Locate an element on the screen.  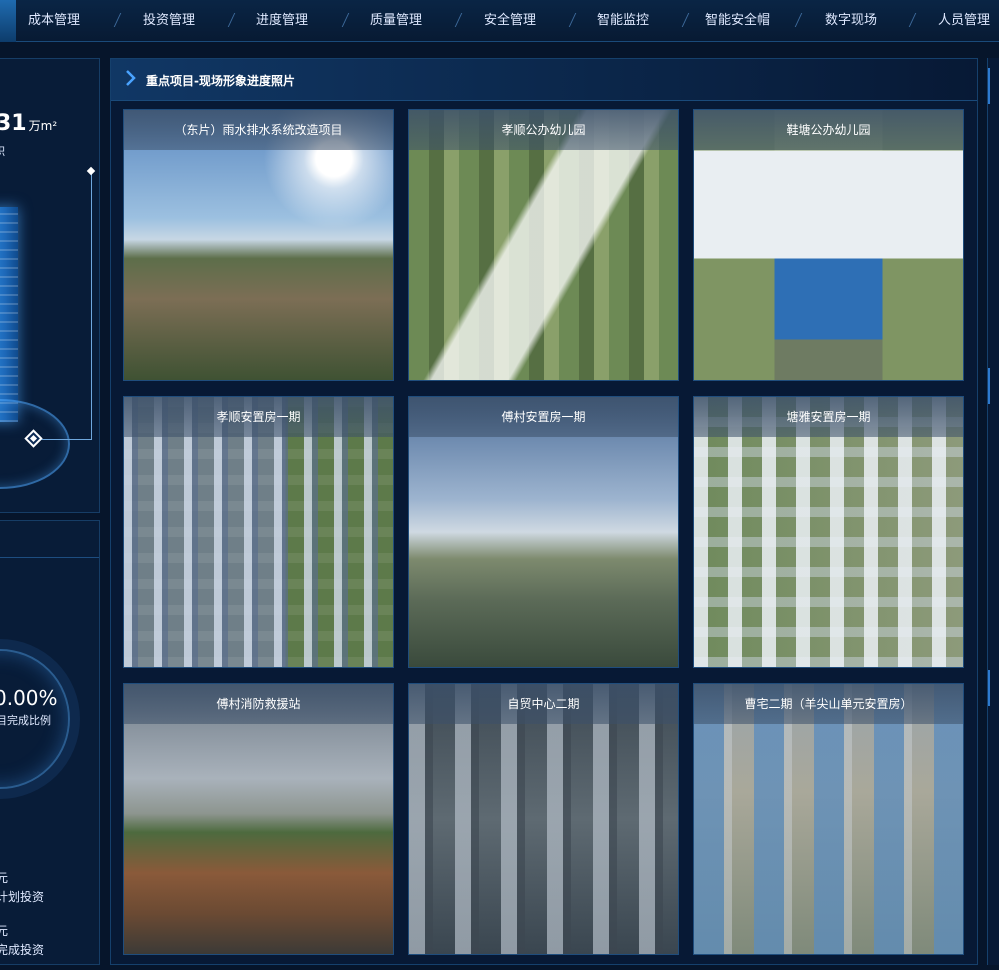
photo-card: 孝顺公办幼儿园 is located at coordinates (543, 245).